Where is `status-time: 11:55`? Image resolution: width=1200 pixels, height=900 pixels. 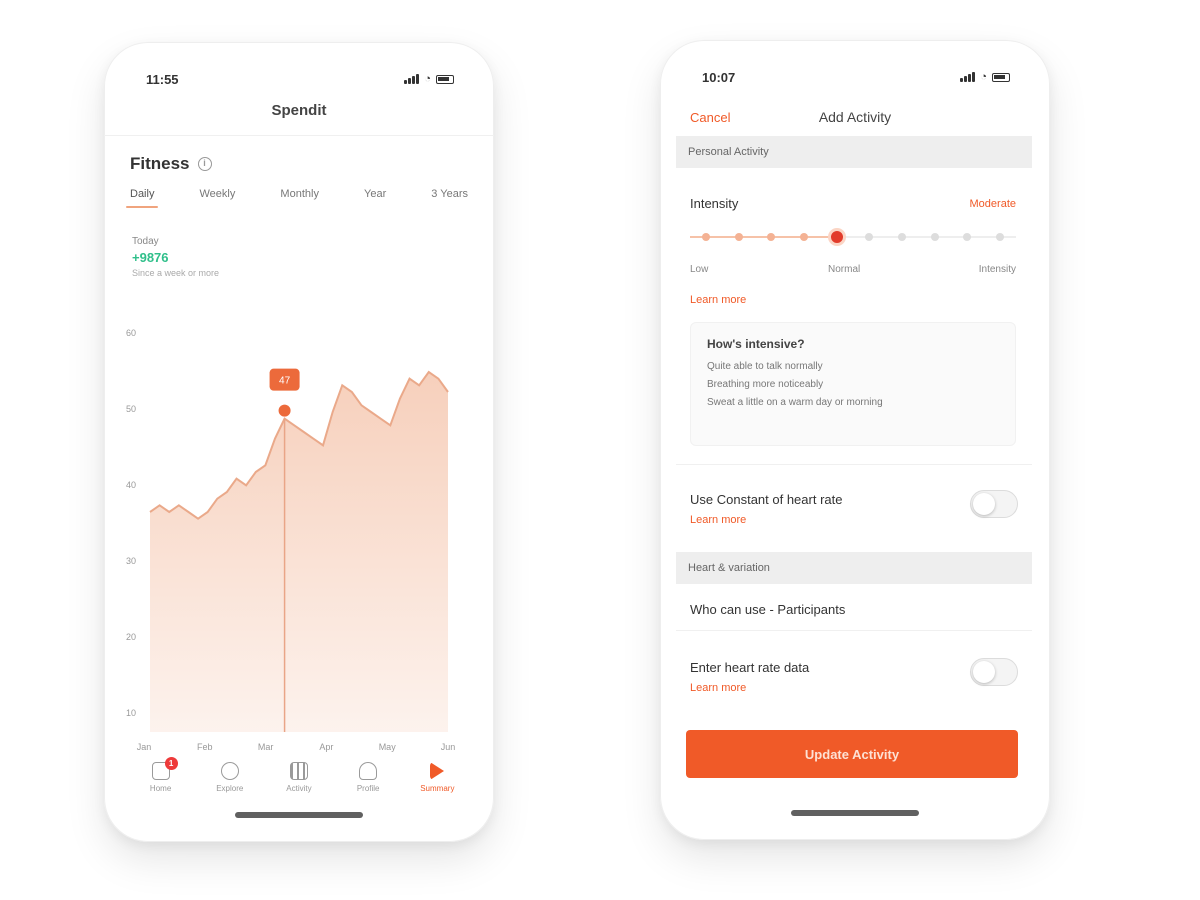 status-time: 11:55 is located at coordinates (162, 79).